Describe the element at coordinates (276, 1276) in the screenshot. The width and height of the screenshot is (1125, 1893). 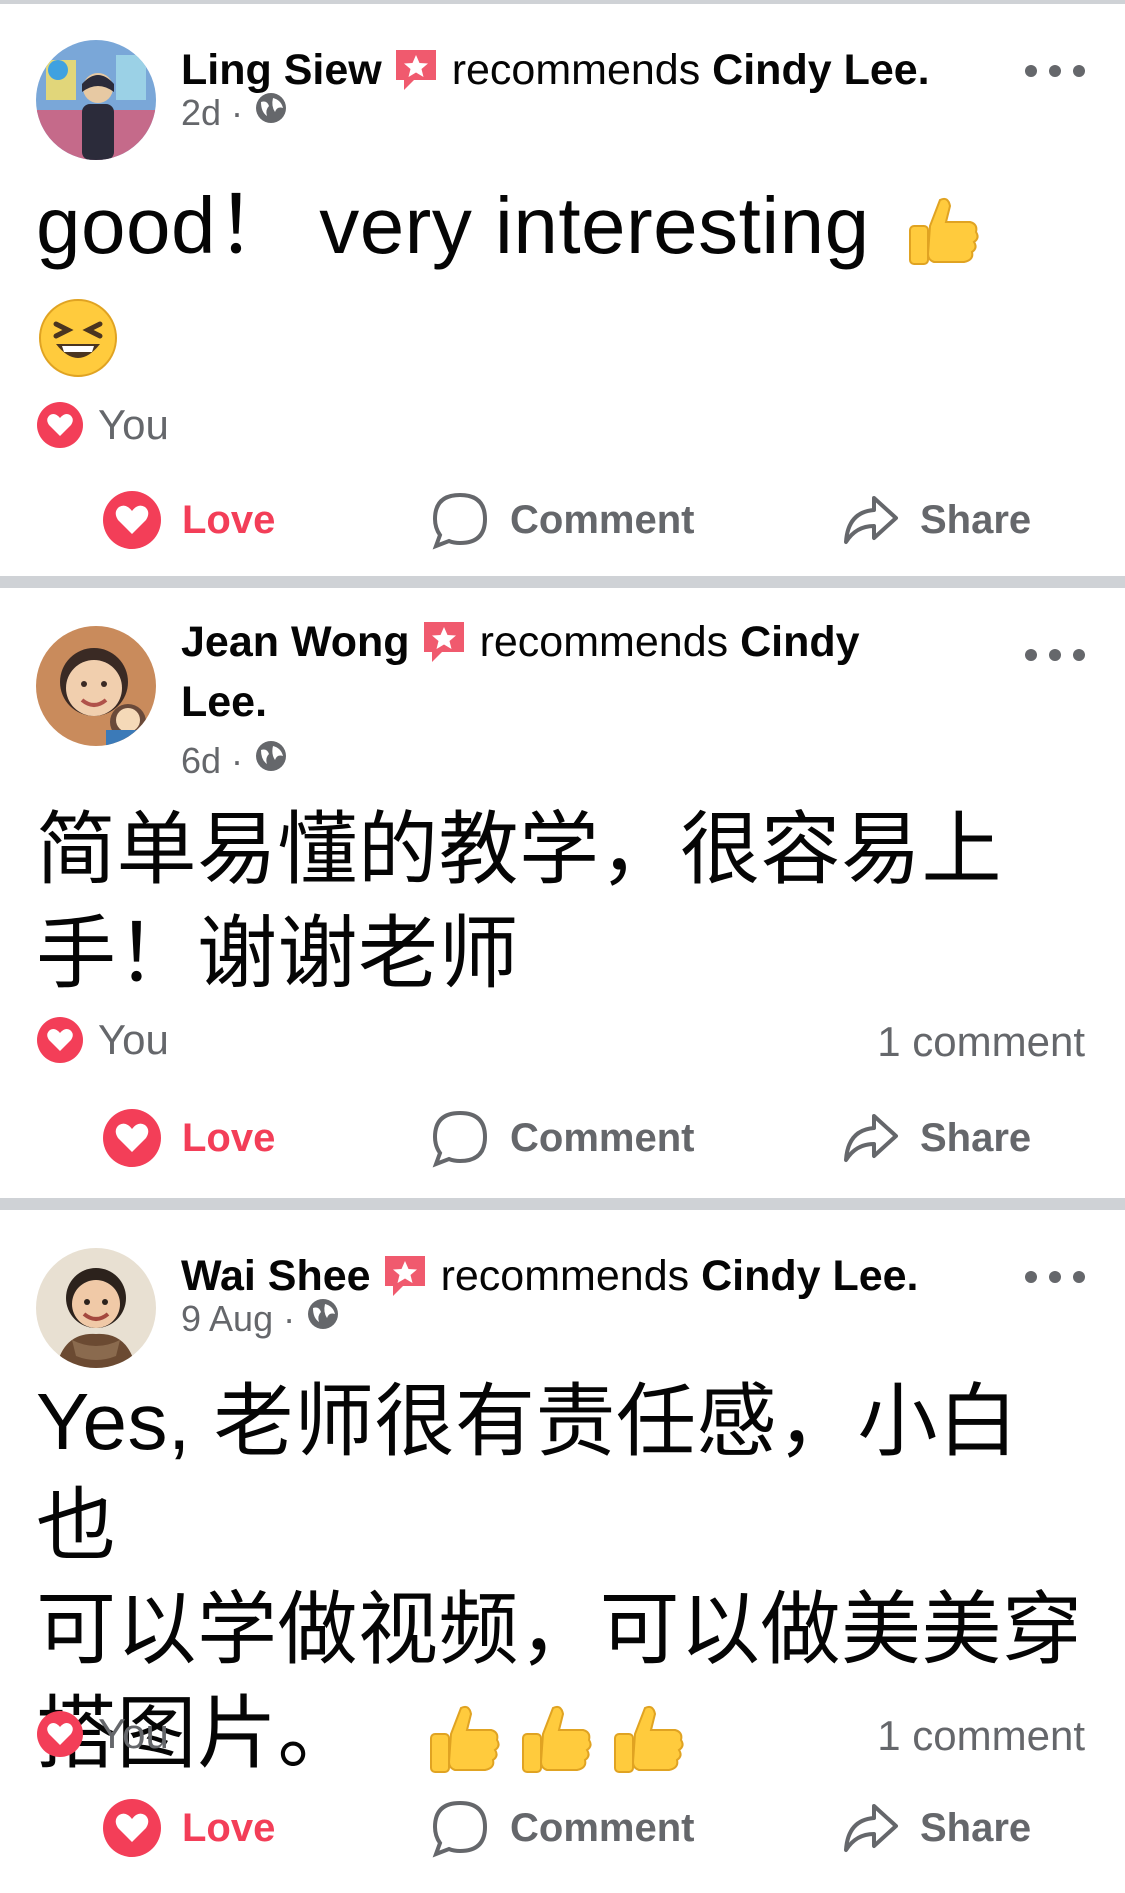
I see `author-name: Wai Shee` at that location.